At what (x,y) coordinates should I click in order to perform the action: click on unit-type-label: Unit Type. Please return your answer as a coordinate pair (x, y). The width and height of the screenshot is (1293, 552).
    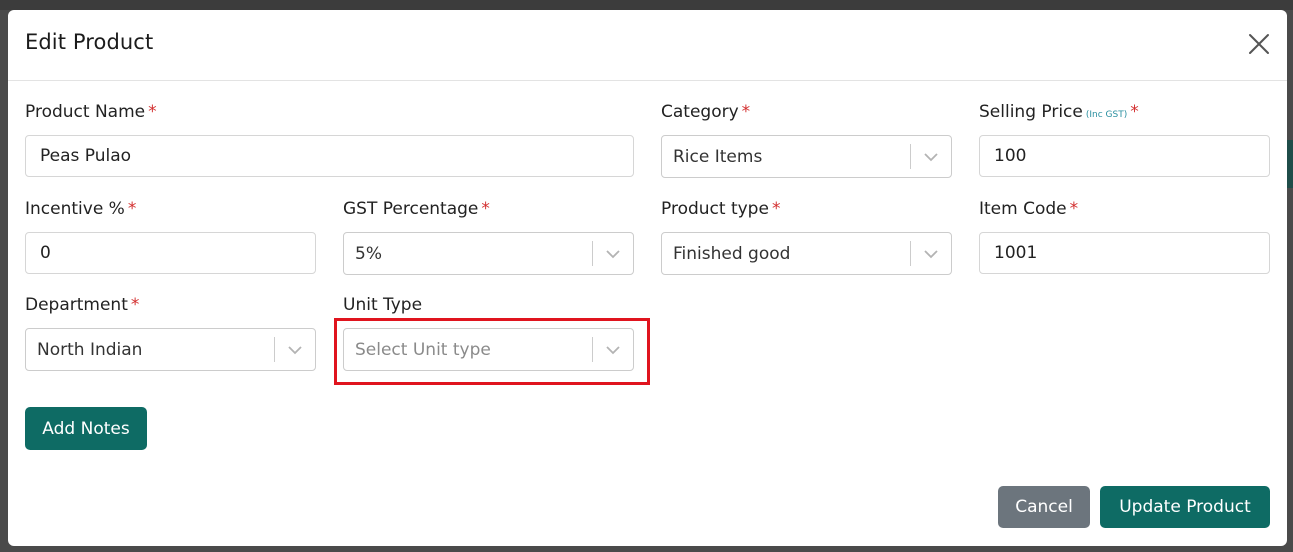
    Looking at the image, I should click on (382, 305).